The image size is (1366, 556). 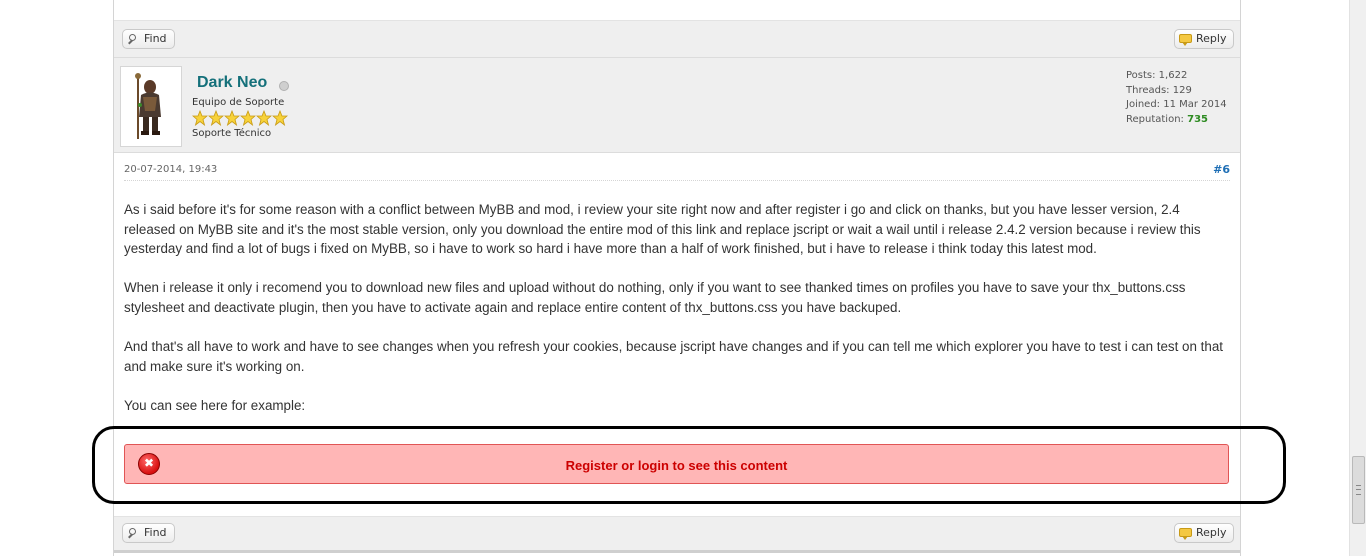 What do you see at coordinates (677, 551) in the screenshot?
I see `post-separator` at bounding box center [677, 551].